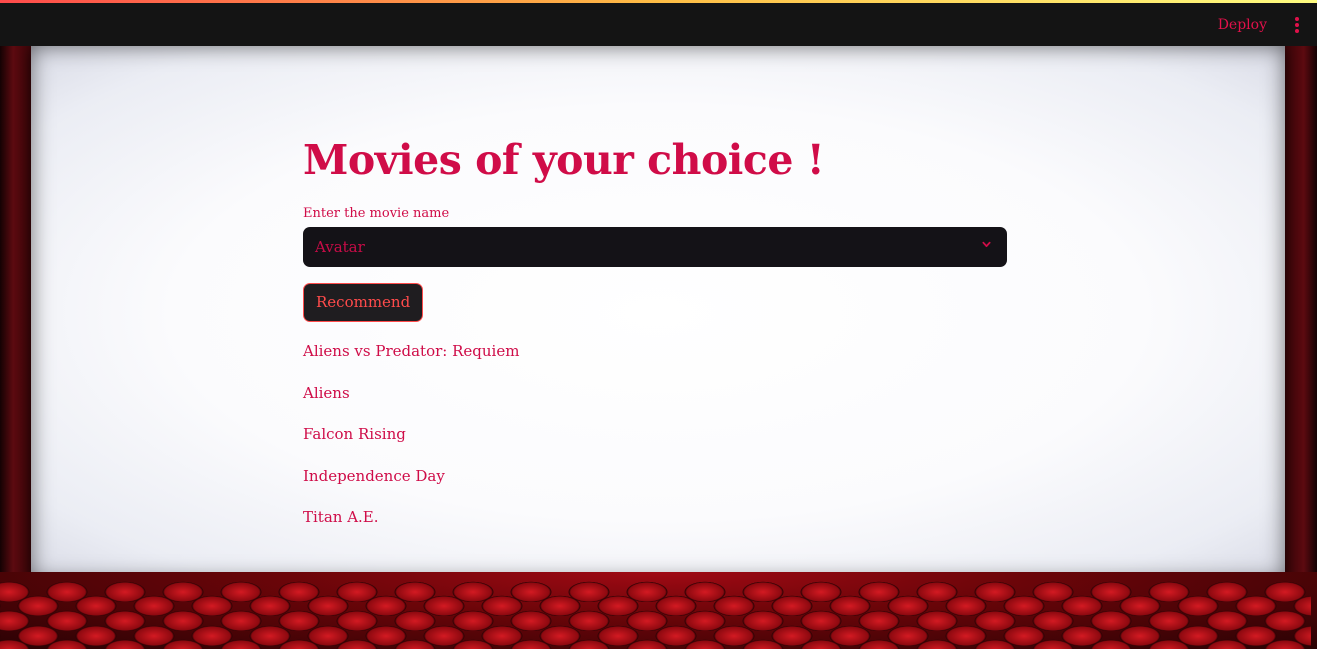  I want to click on movie-select-label: Enter the movie name, so click(376, 213).